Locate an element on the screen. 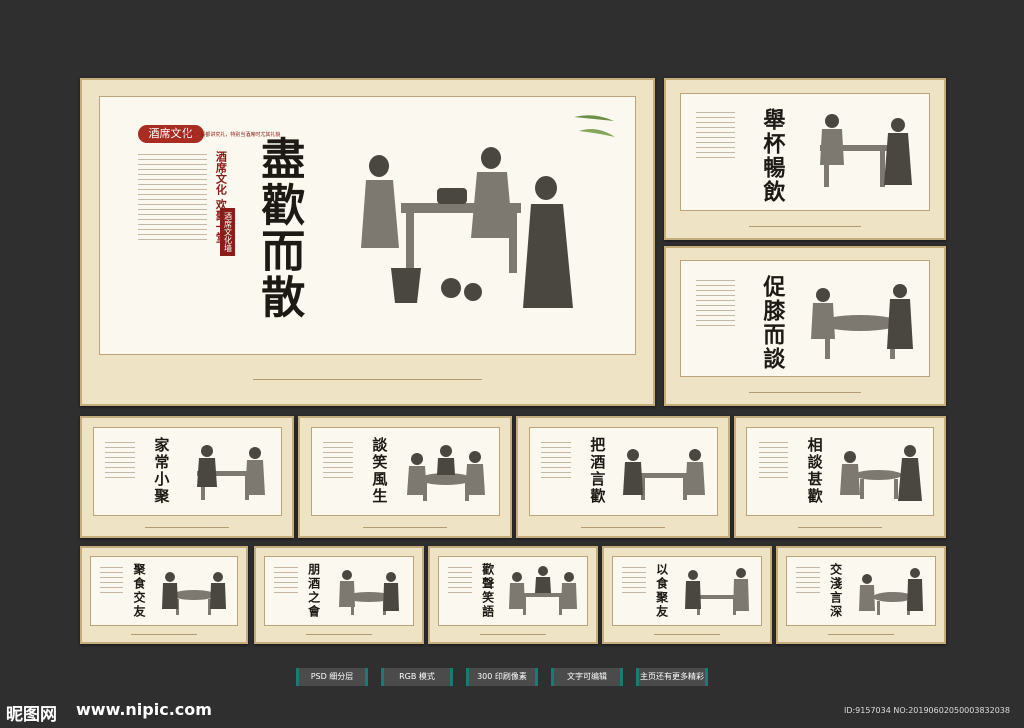 Image resolution: width=1024 pixels, height=728 pixels. poster-title: 朋酒之會 is located at coordinates (313, 591).